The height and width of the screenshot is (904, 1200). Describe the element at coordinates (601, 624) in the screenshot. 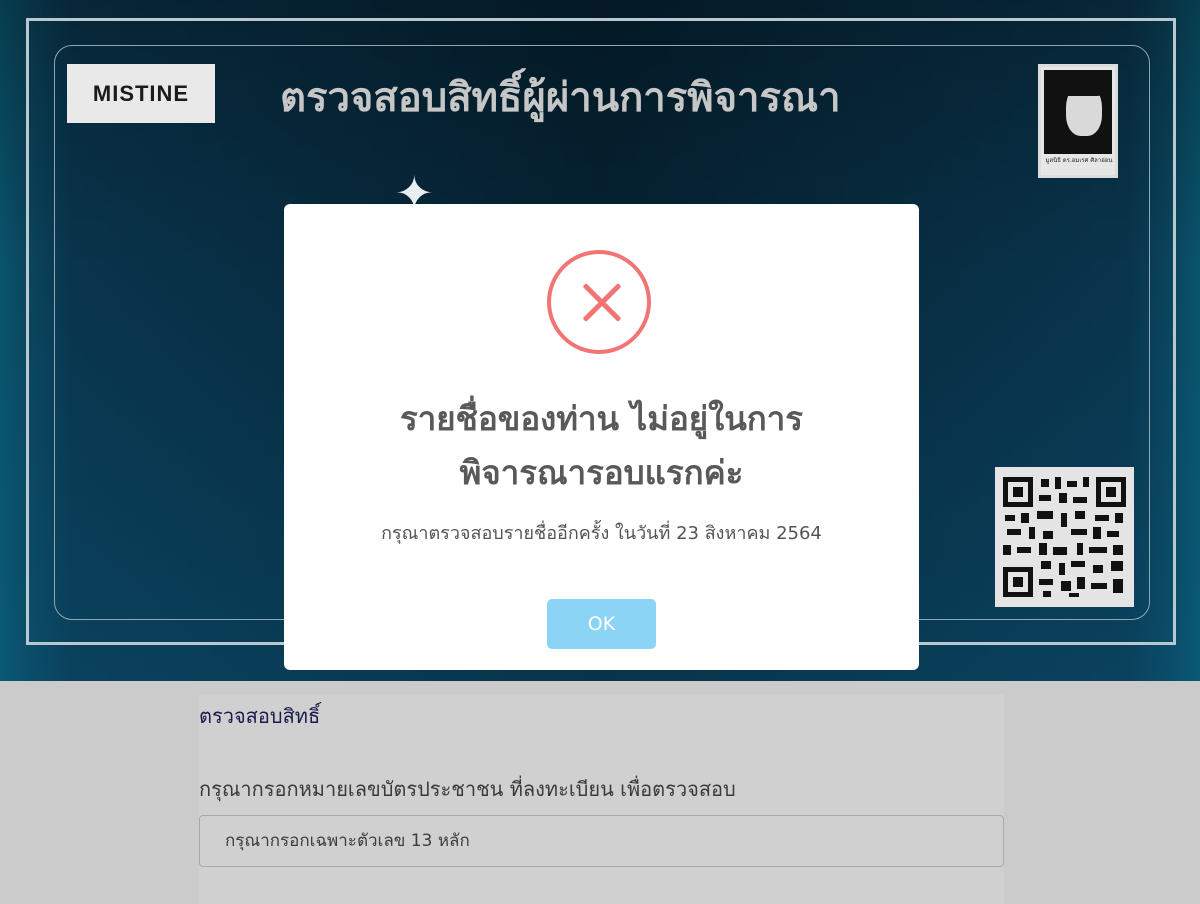

I see `ok-button: OK` at that location.